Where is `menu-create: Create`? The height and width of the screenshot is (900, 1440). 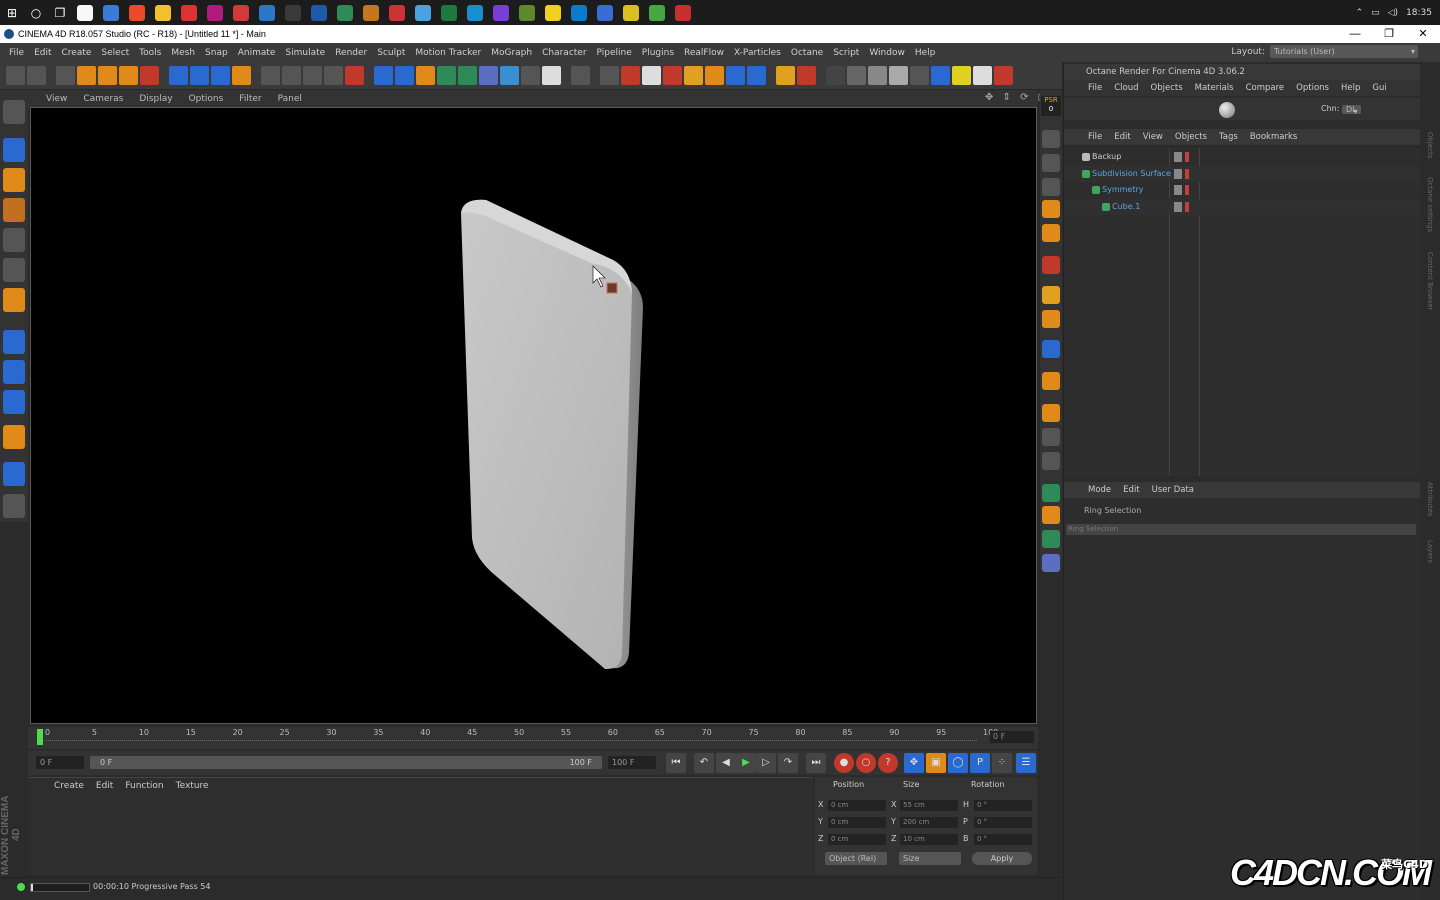 menu-create: Create is located at coordinates (77, 53).